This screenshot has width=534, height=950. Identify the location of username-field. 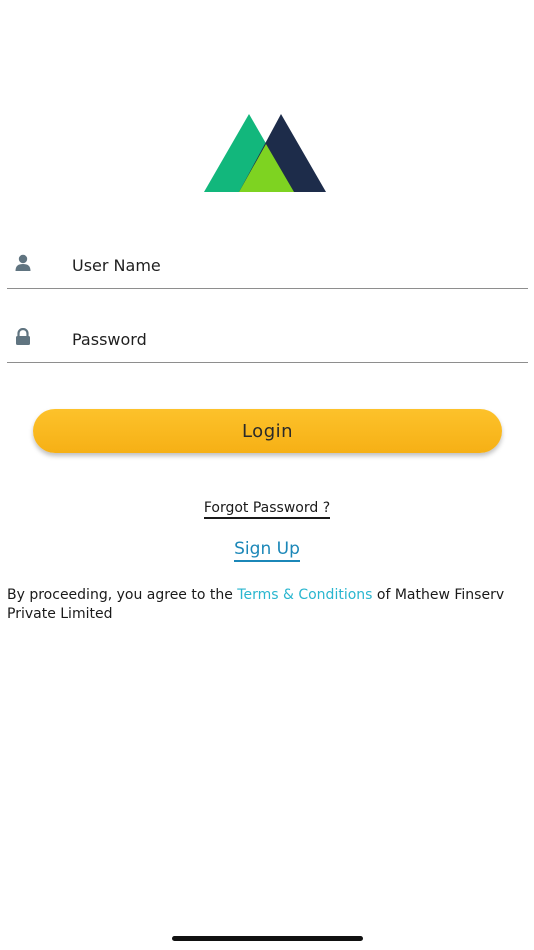
(267, 265).